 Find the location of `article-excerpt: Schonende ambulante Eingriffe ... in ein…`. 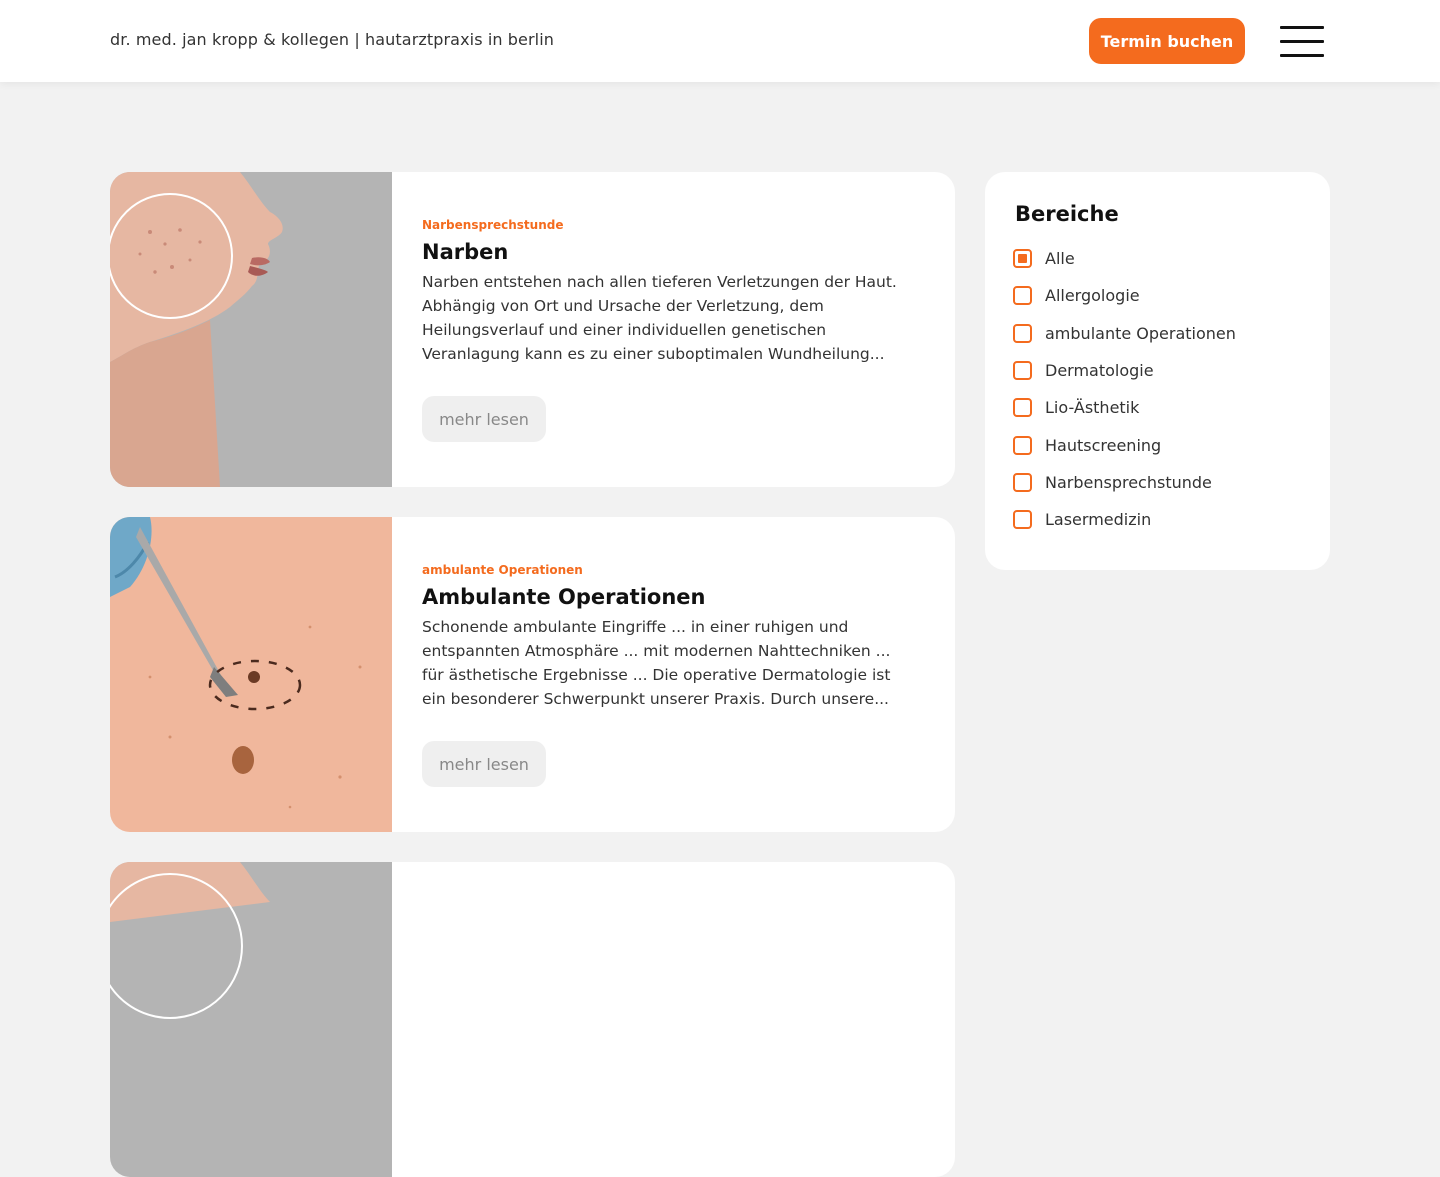

article-excerpt: Schonende ambulante Eingriffe ... in ein… is located at coordinates (656, 663).